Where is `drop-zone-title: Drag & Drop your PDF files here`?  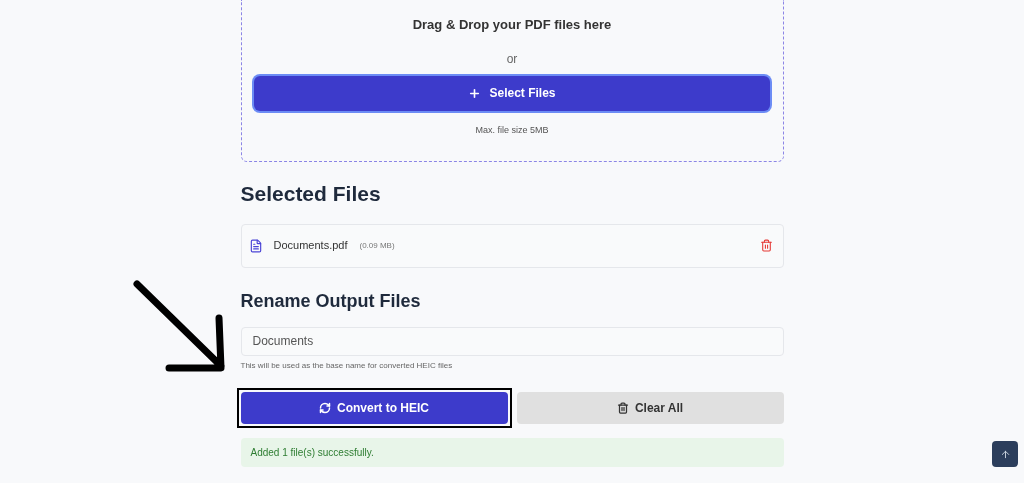
drop-zone-title: Drag & Drop your PDF files here is located at coordinates (512, 25).